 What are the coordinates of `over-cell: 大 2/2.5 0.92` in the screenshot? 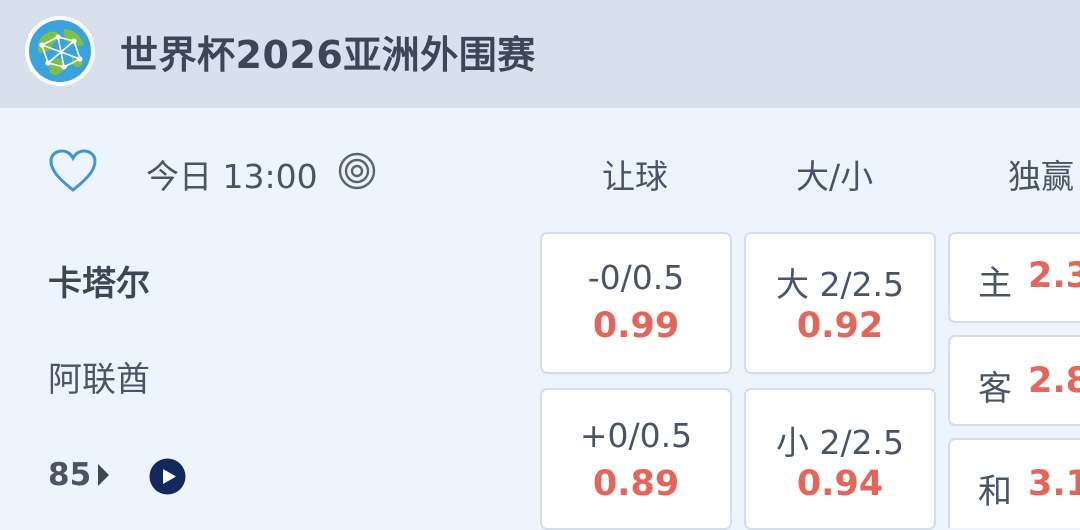 It's located at (840, 303).